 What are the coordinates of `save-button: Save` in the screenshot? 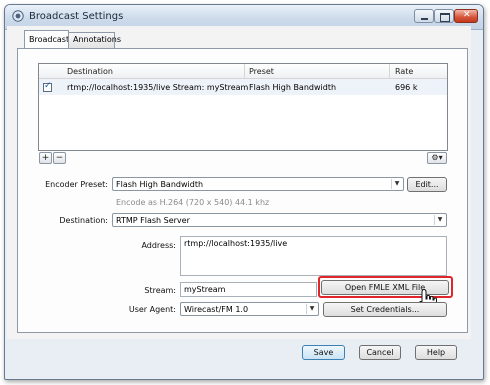 It's located at (323, 352).